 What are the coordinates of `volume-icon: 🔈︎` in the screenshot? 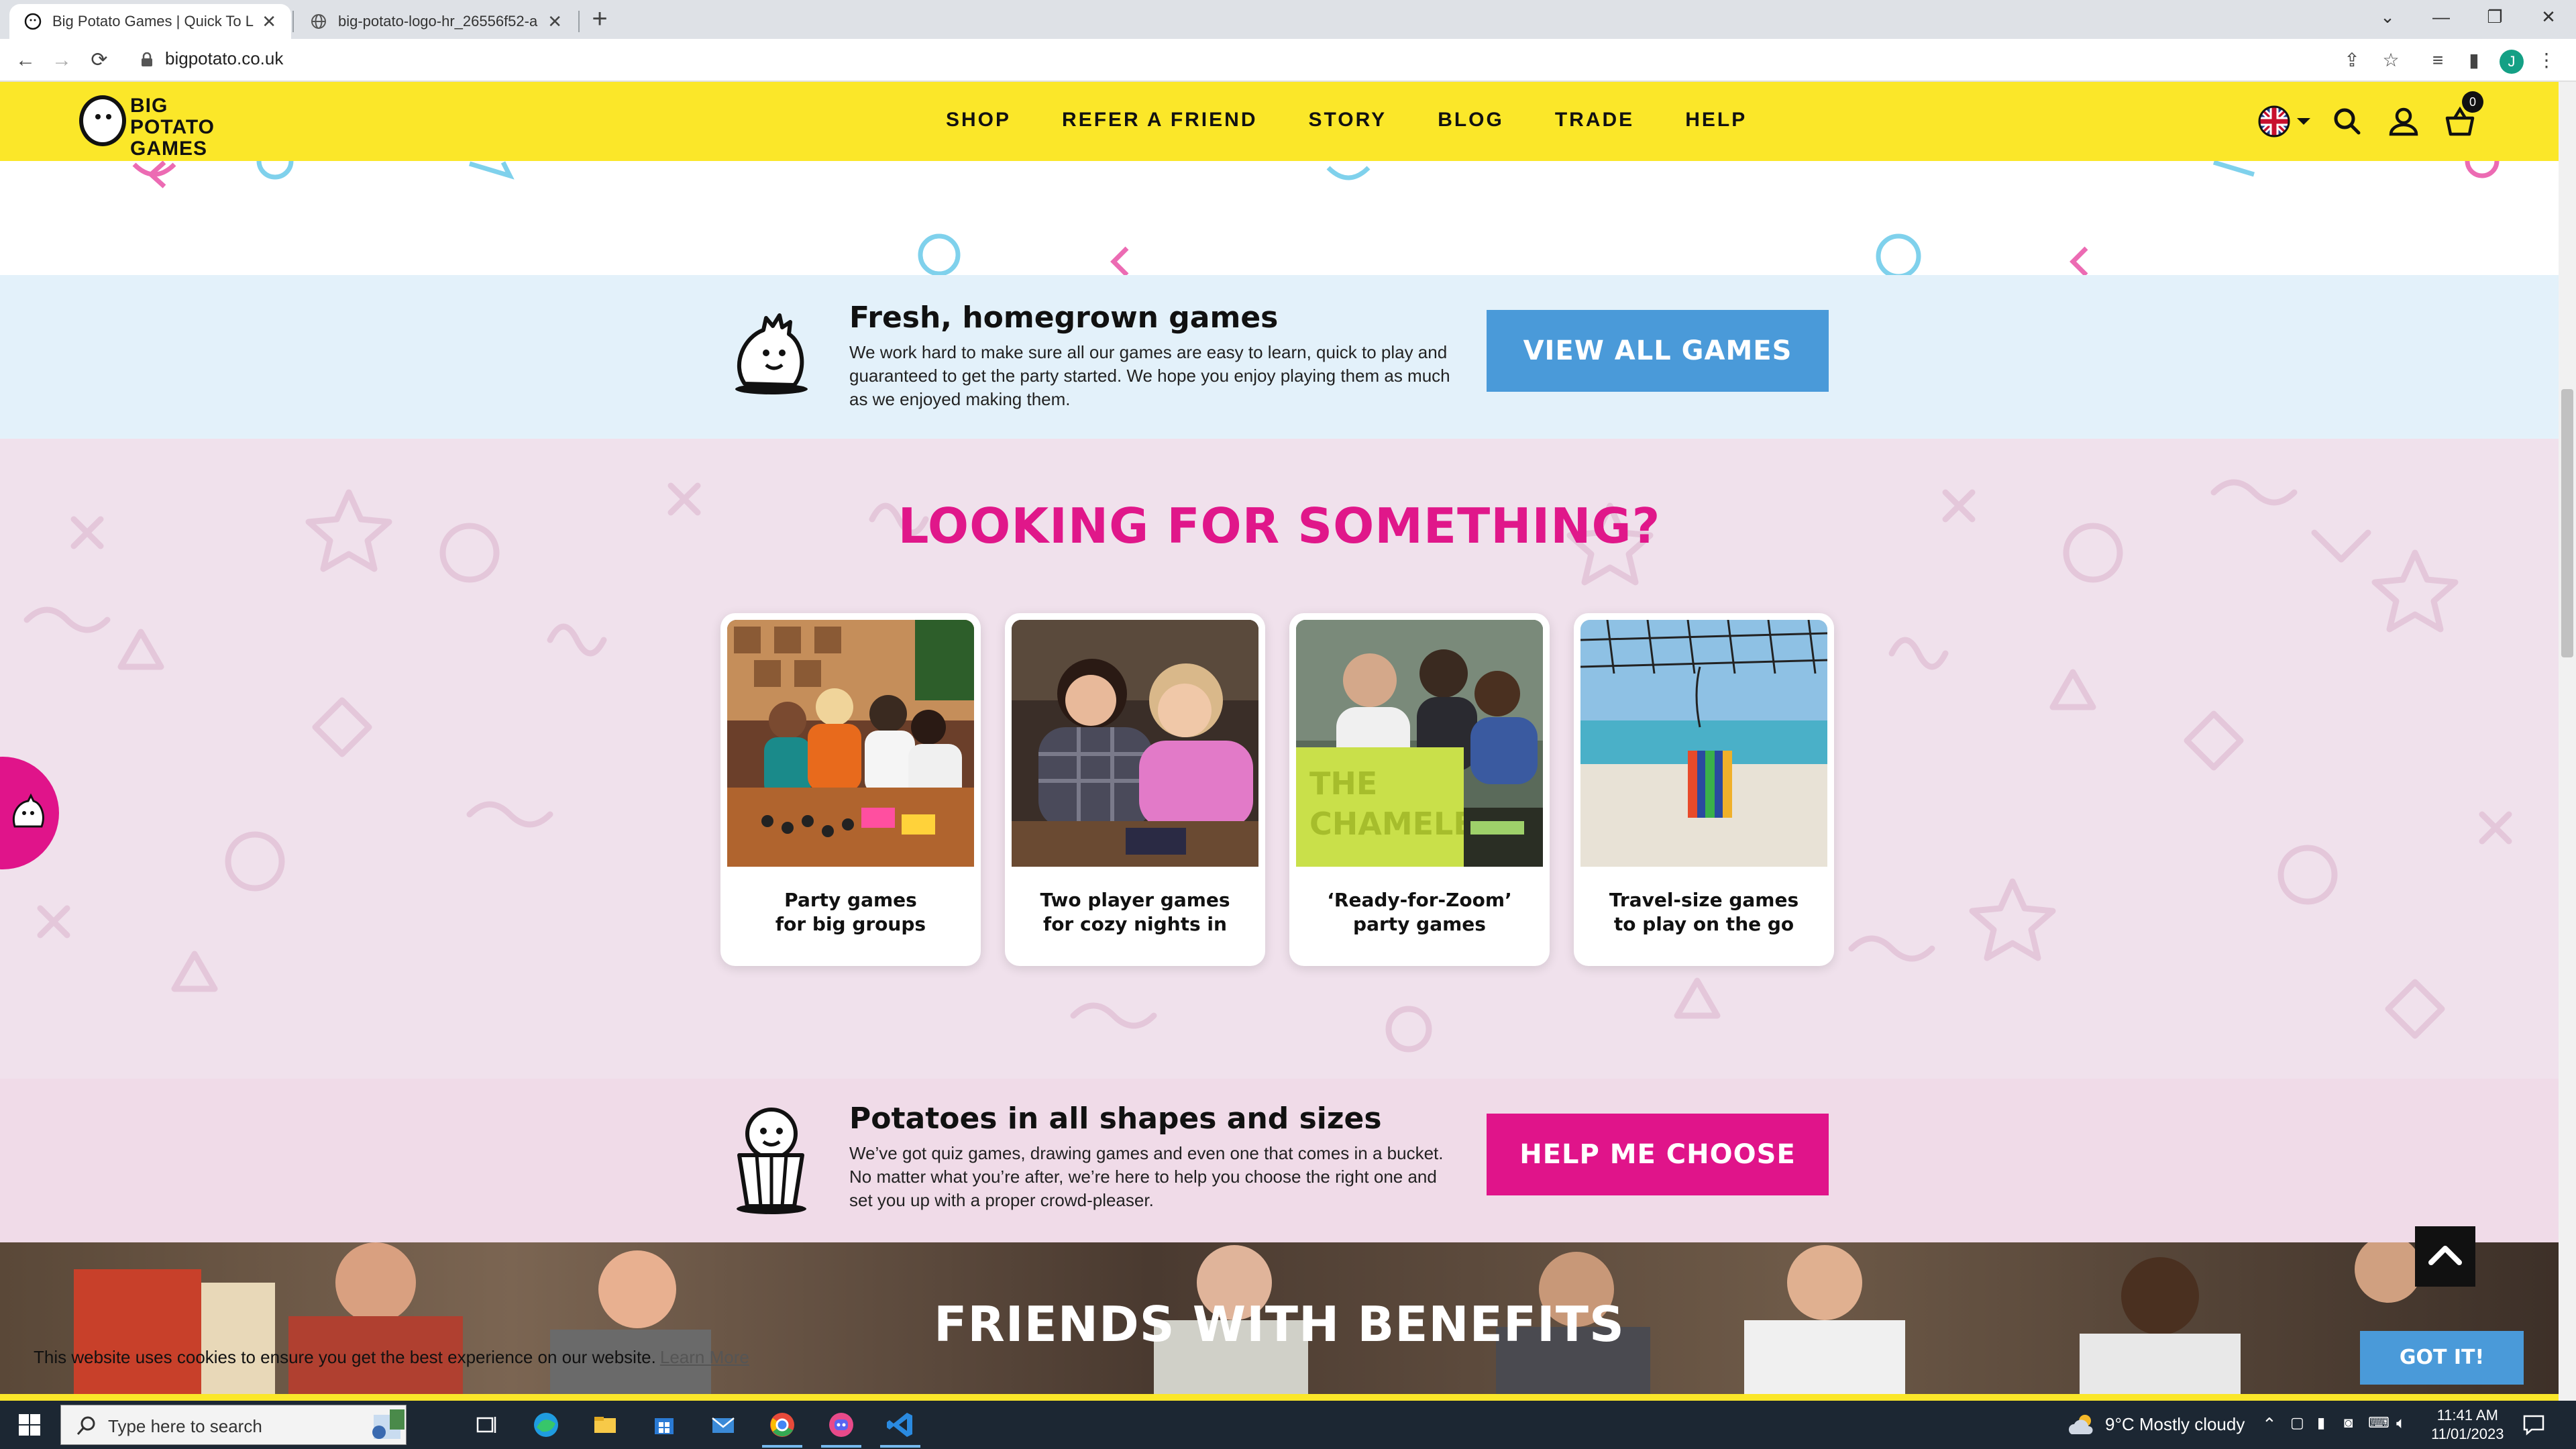 It's located at (2401, 1423).